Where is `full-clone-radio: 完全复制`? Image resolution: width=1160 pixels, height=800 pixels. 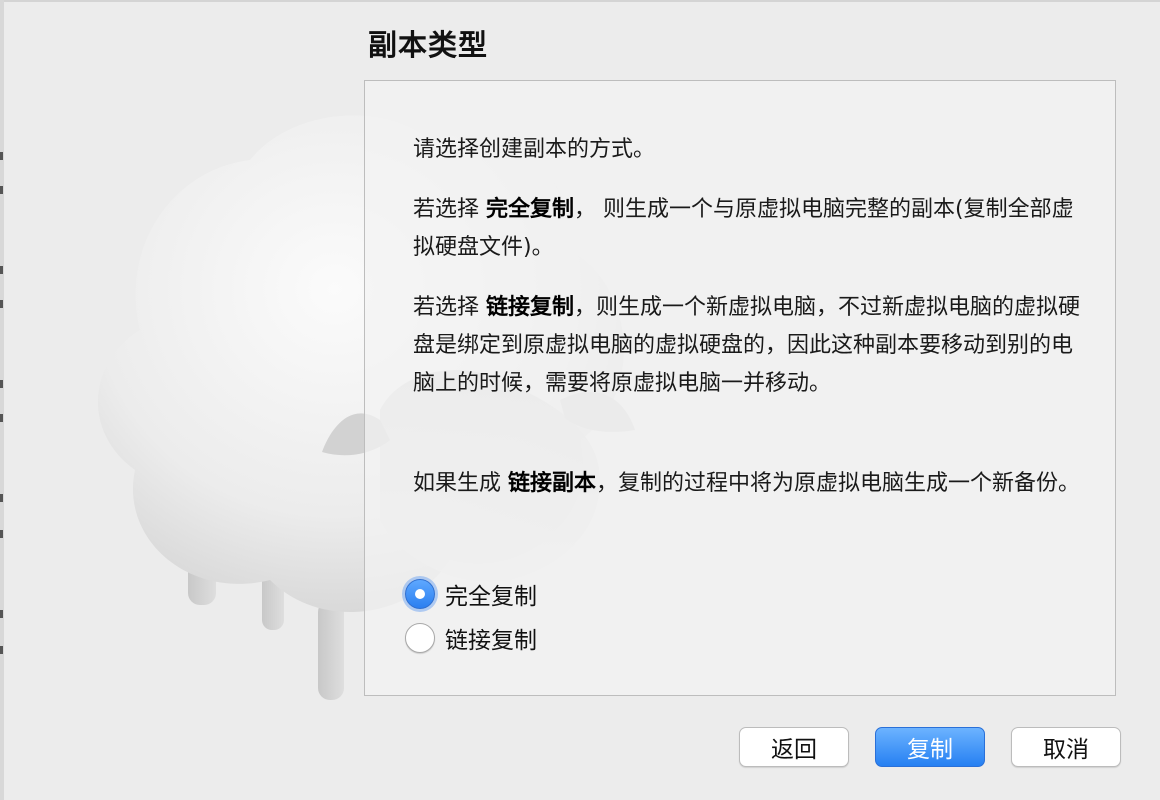 full-clone-radio: 完全复制 is located at coordinates (471, 594).